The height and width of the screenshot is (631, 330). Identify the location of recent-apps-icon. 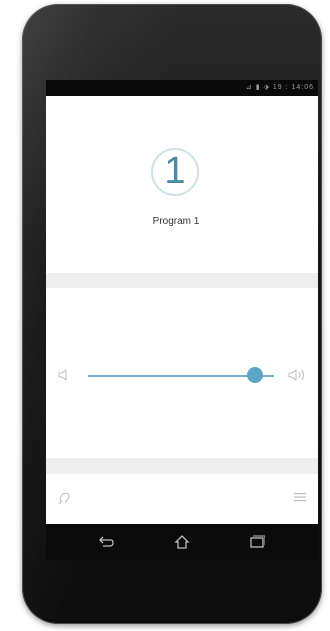
(257, 542).